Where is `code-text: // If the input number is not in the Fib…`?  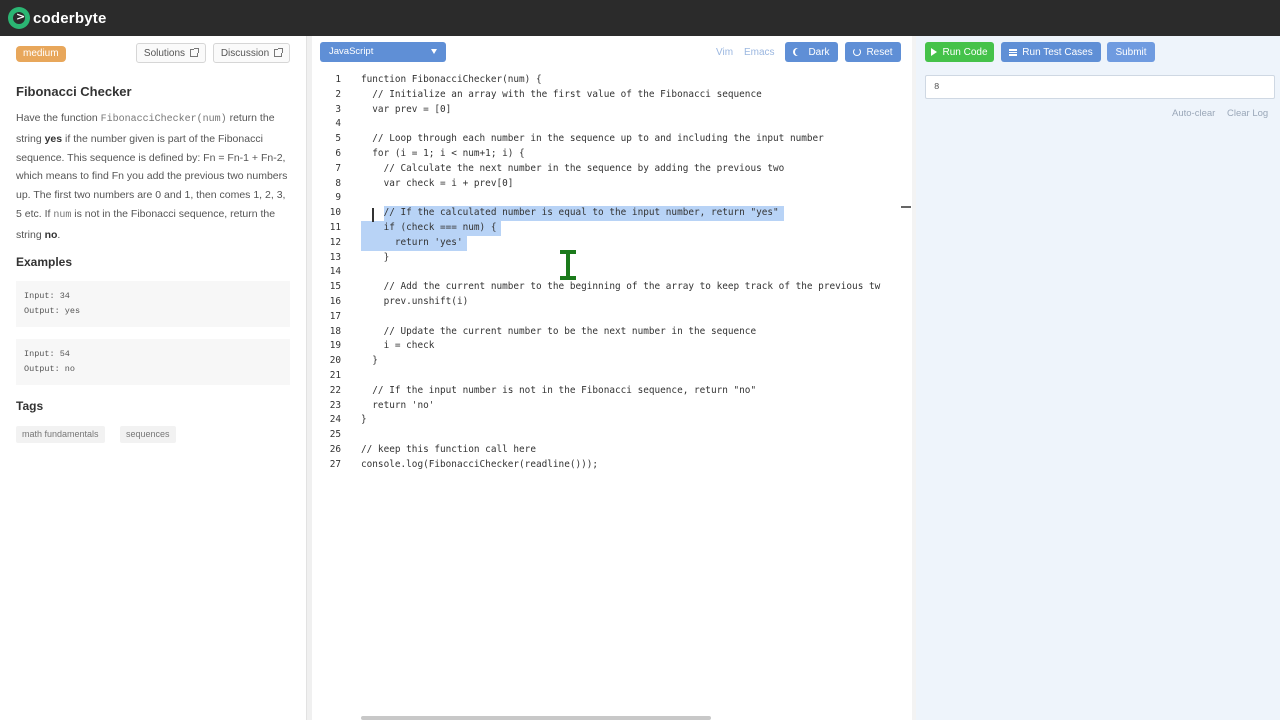 code-text: // If the input number is not in the Fib… is located at coordinates (559, 390).